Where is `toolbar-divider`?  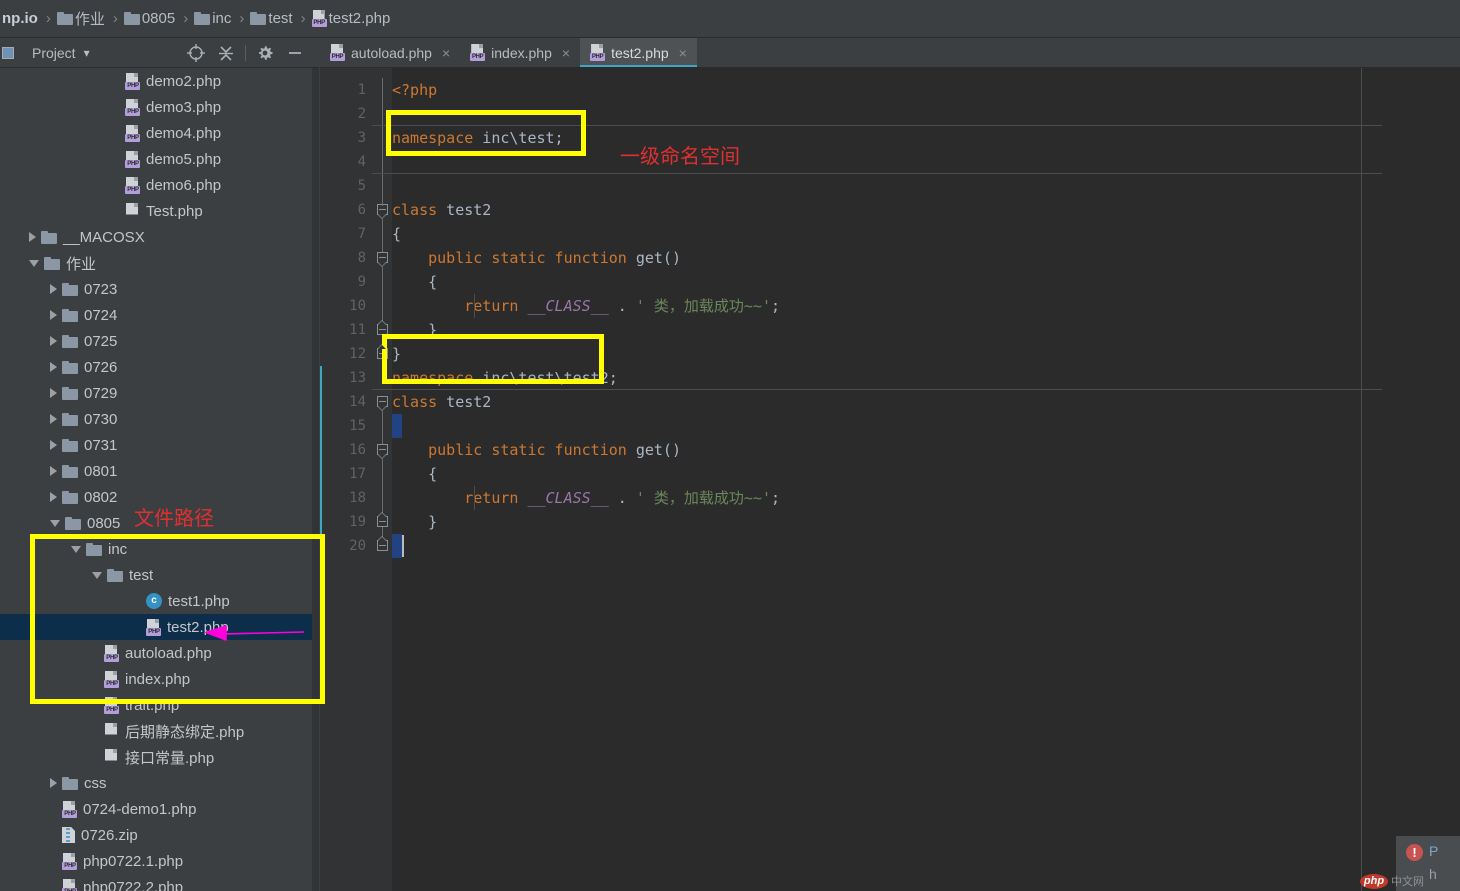 toolbar-divider is located at coordinates (245, 52).